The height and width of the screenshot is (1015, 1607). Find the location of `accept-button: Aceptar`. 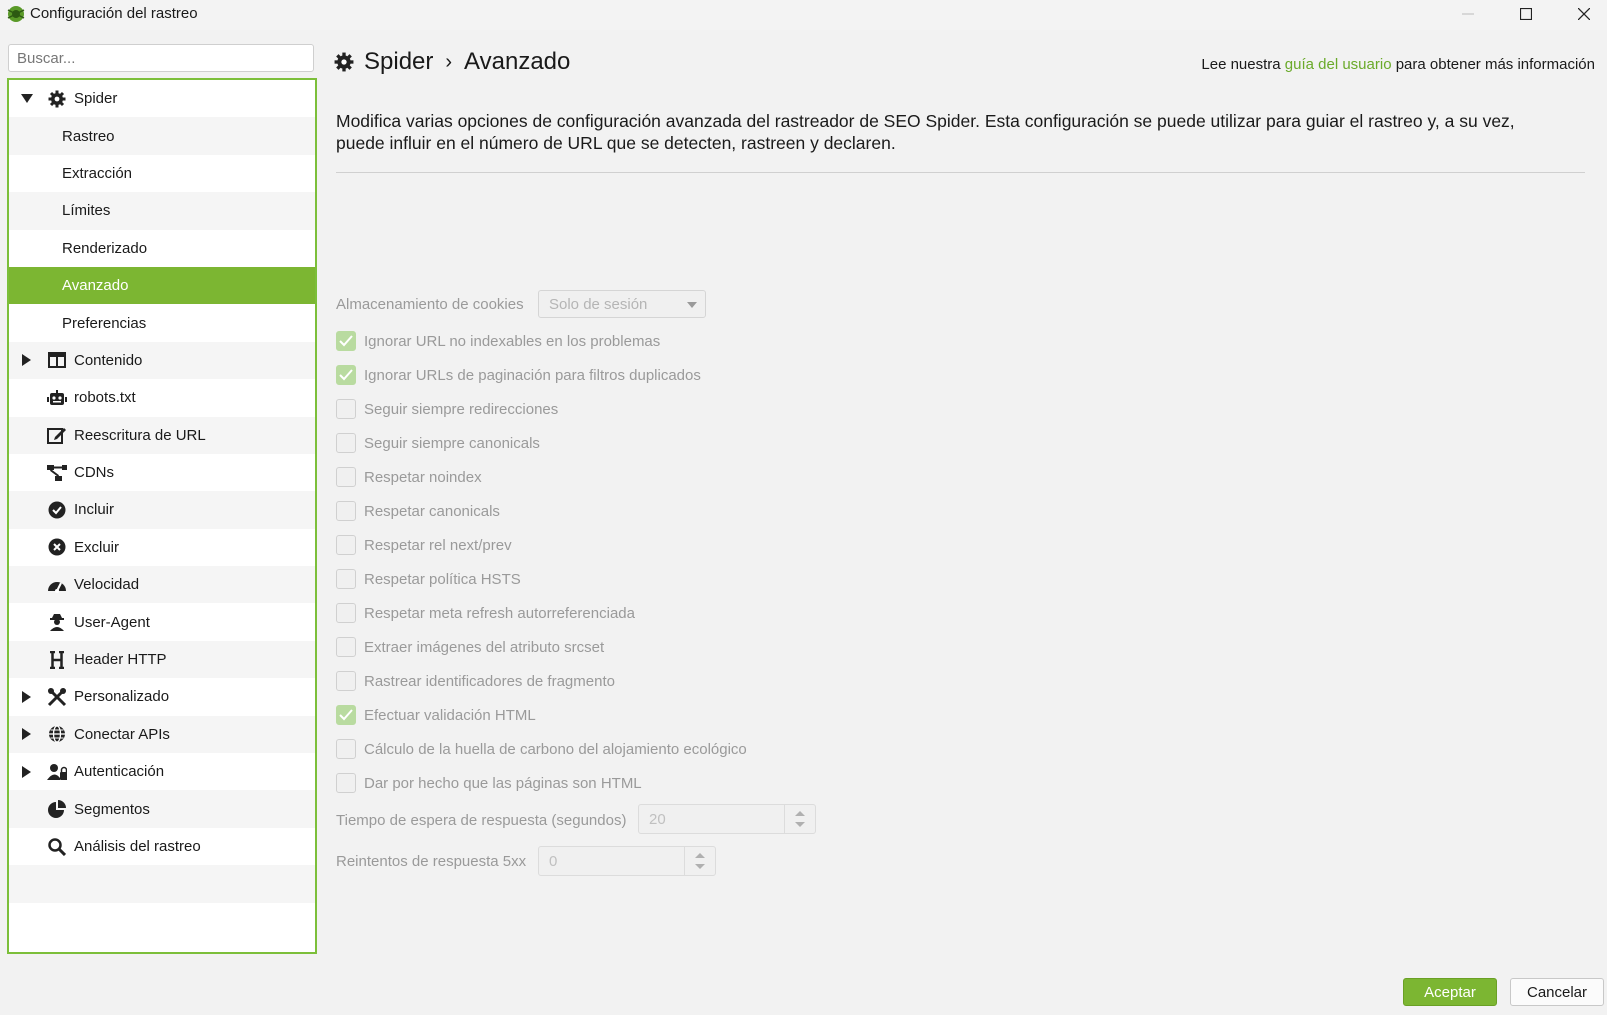

accept-button: Aceptar is located at coordinates (1450, 992).